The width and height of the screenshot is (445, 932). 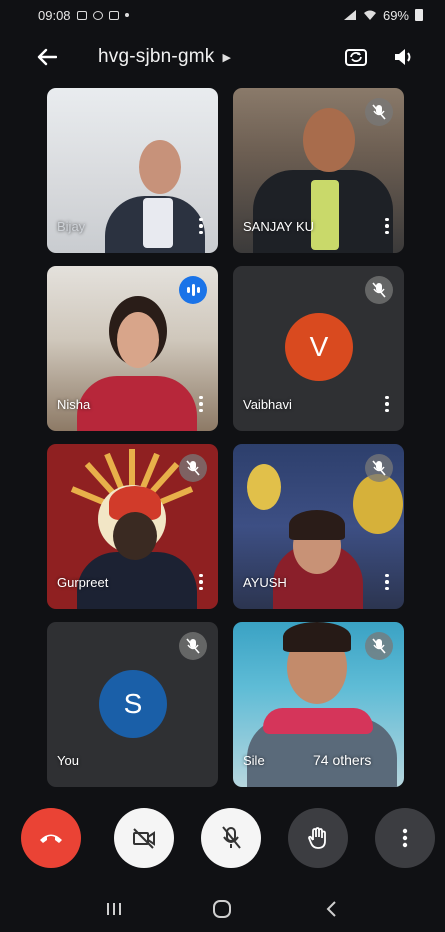 I want to click on participant-name: Vaibhavi, so click(x=267, y=404).